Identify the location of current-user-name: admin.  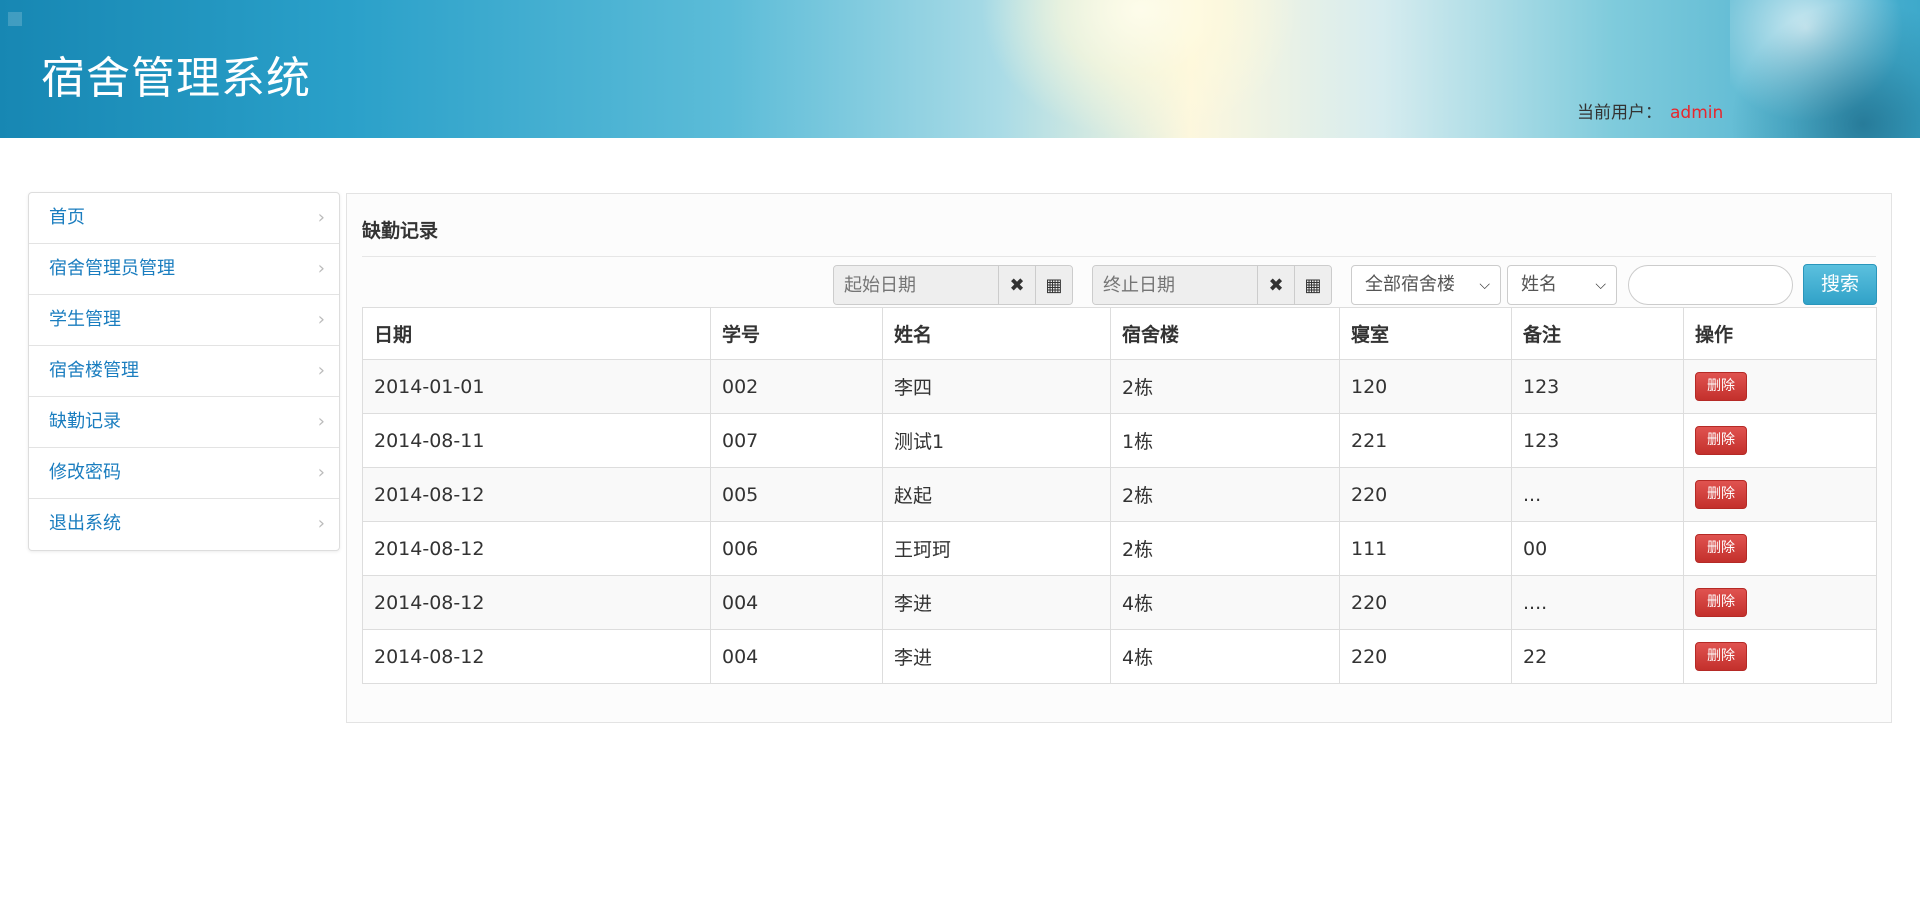
(1696, 113).